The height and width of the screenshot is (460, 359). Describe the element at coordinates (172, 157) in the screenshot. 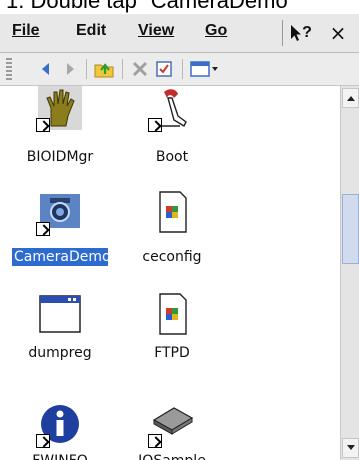

I see `file-label: Boot` at that location.